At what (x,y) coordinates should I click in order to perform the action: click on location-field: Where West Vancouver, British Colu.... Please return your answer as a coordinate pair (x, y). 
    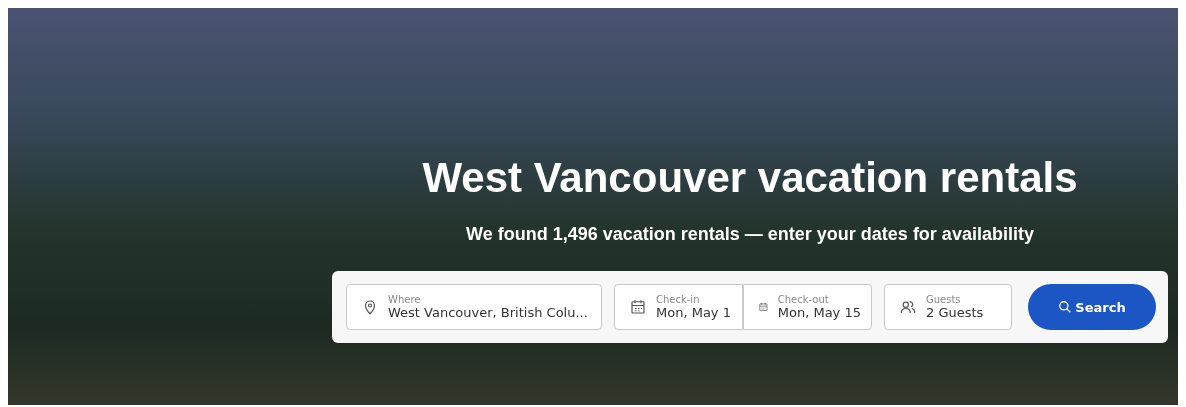
    Looking at the image, I should click on (474, 307).